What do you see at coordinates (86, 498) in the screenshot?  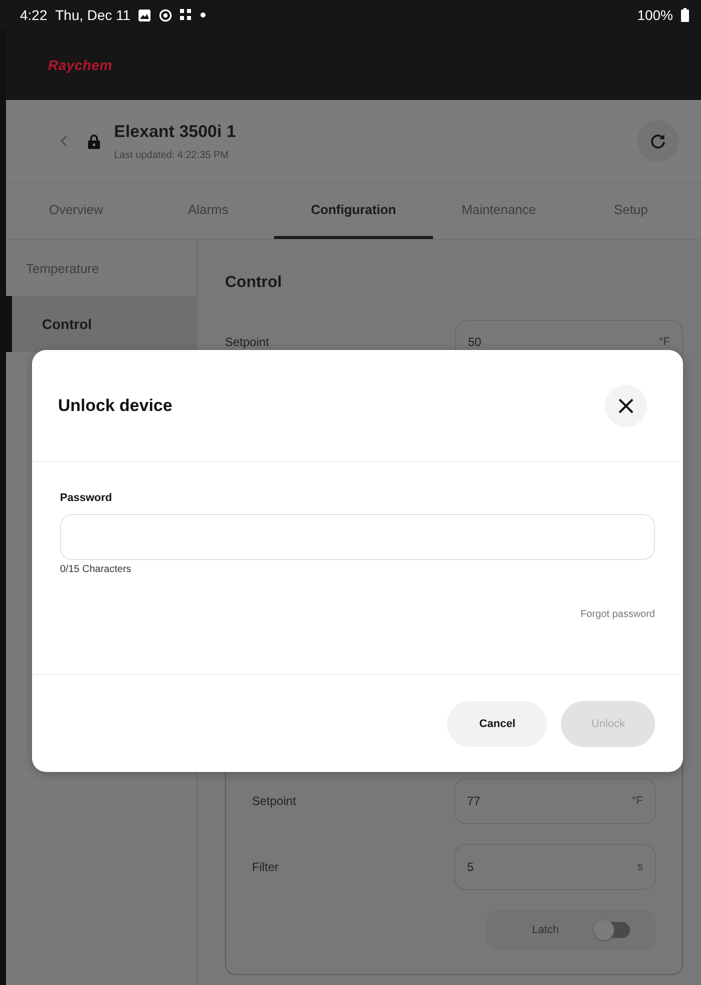 I see `field-label: Password` at bounding box center [86, 498].